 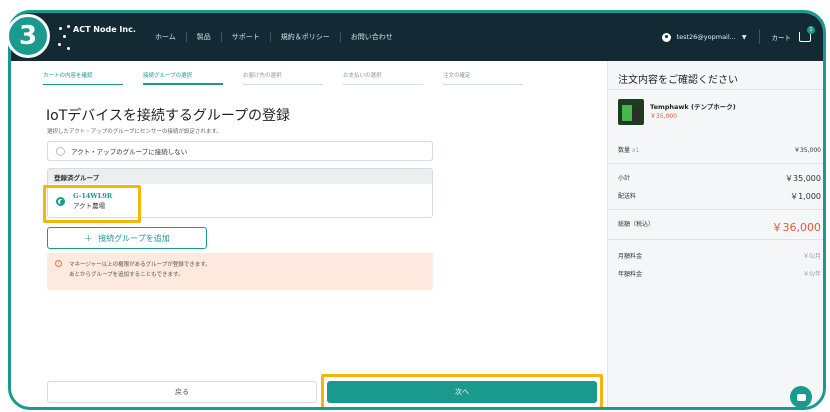 I want to click on yearly-label: 年額料金, so click(x=630, y=274).